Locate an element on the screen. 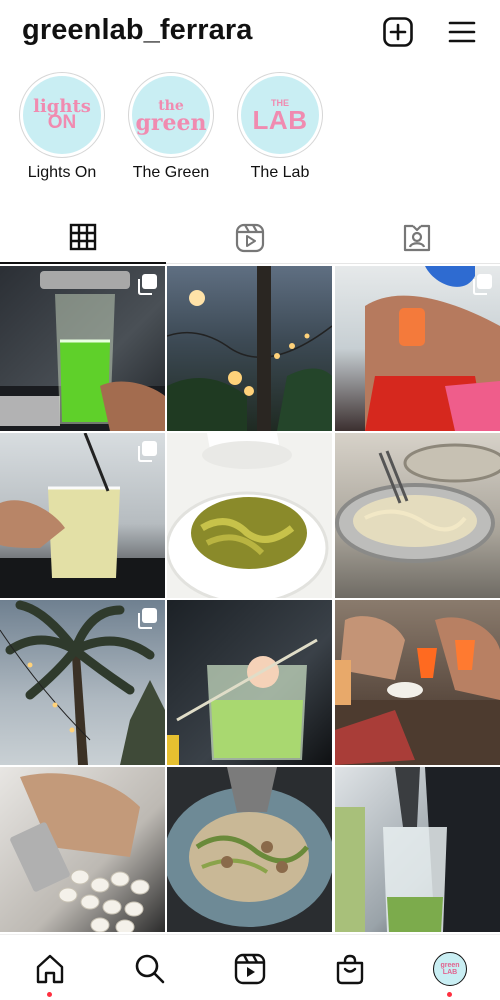 The image size is (500, 1000). nav-reels is located at coordinates (250, 969).